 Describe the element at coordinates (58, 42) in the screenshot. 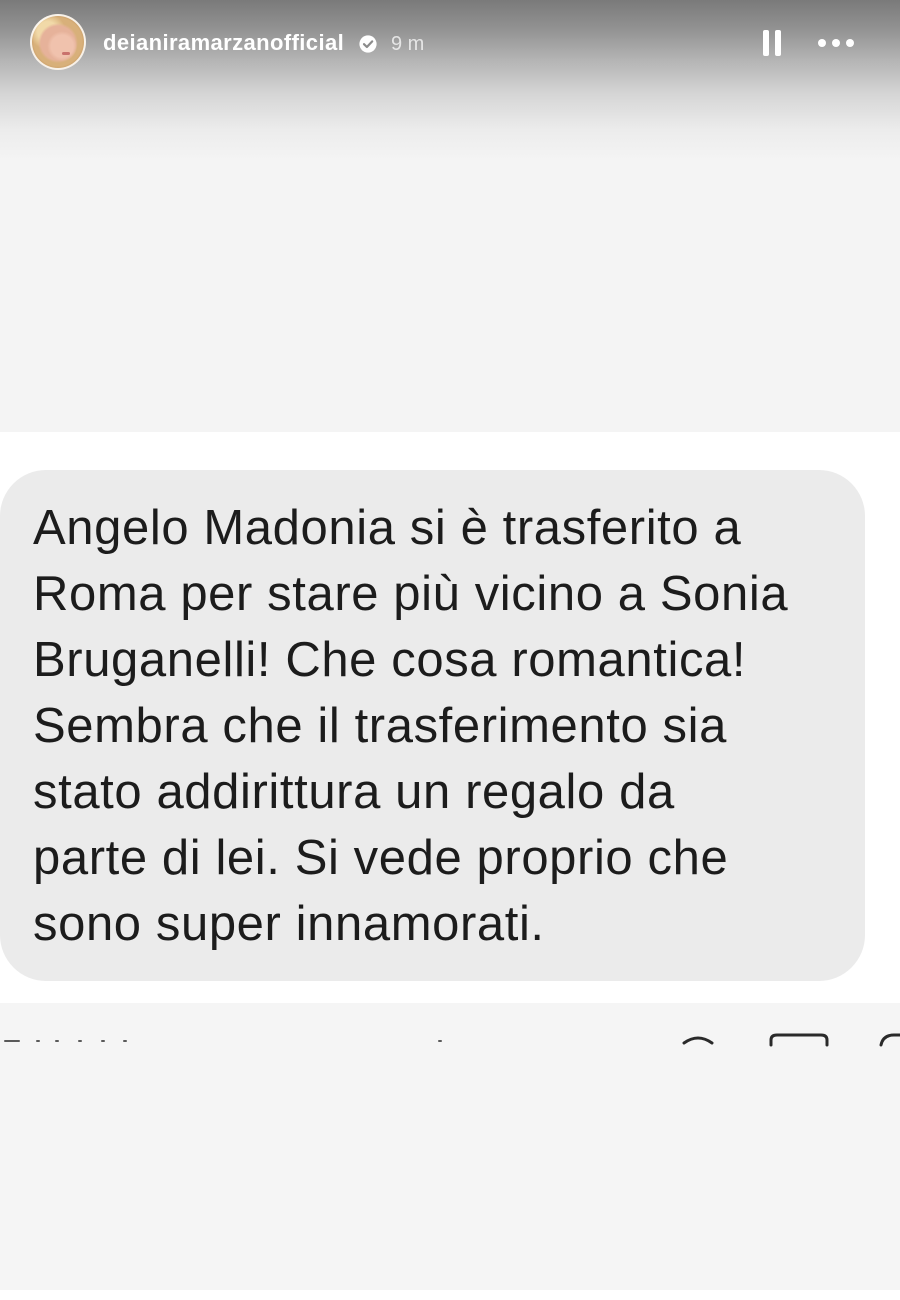

I see `avatar` at that location.